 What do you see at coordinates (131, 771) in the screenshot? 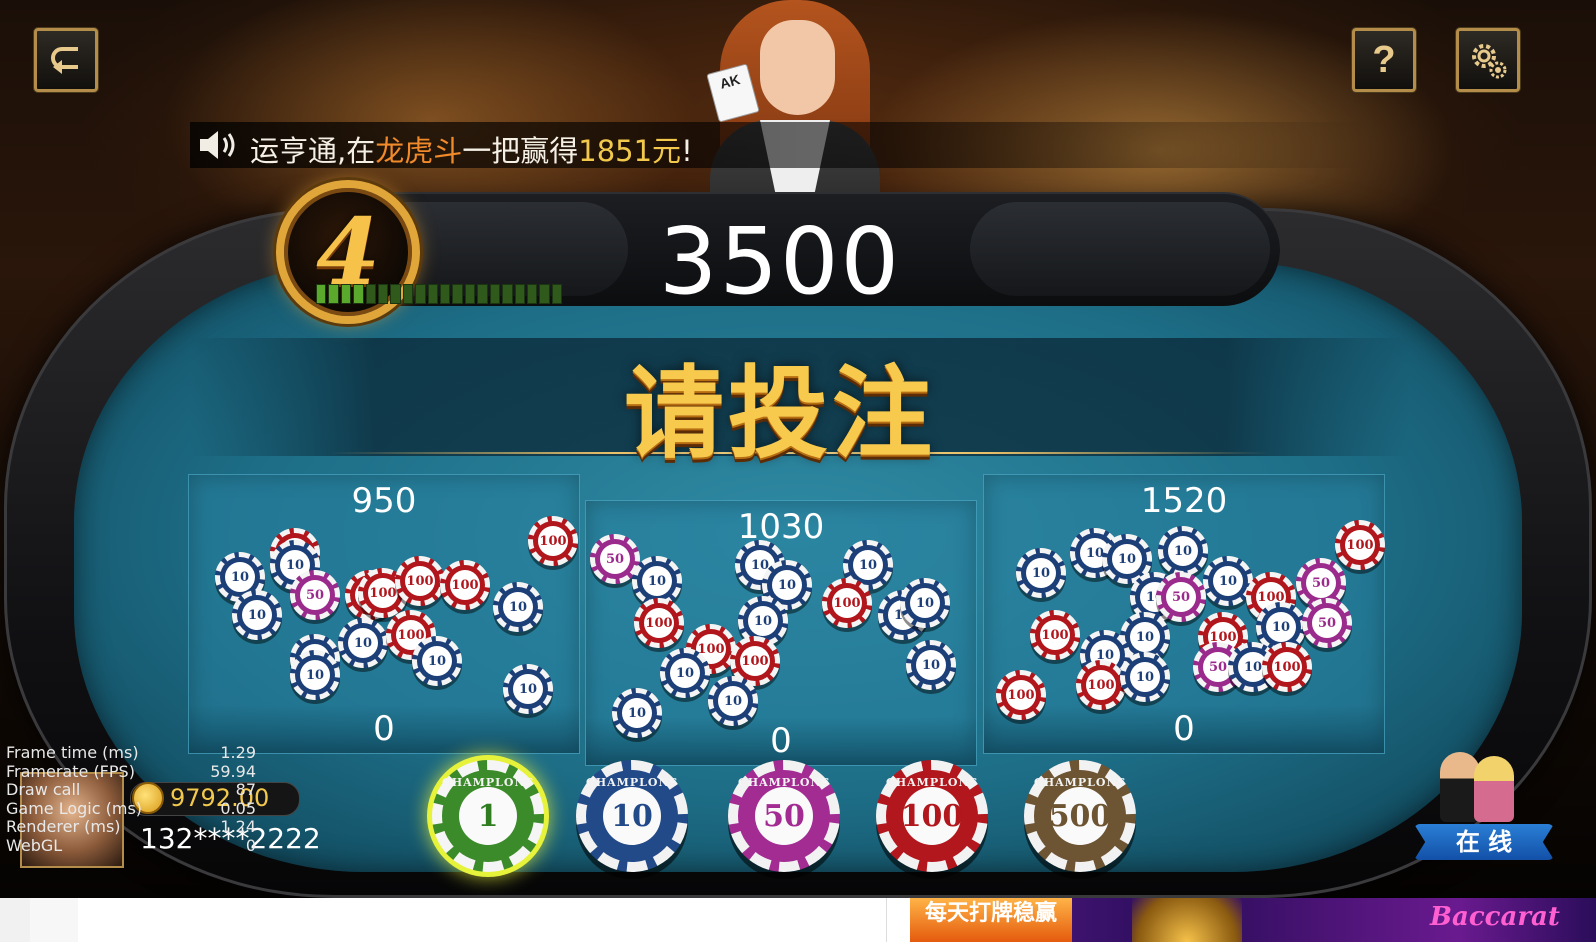
I see `debug-row: Framerate (FPS) 59.94` at bounding box center [131, 771].